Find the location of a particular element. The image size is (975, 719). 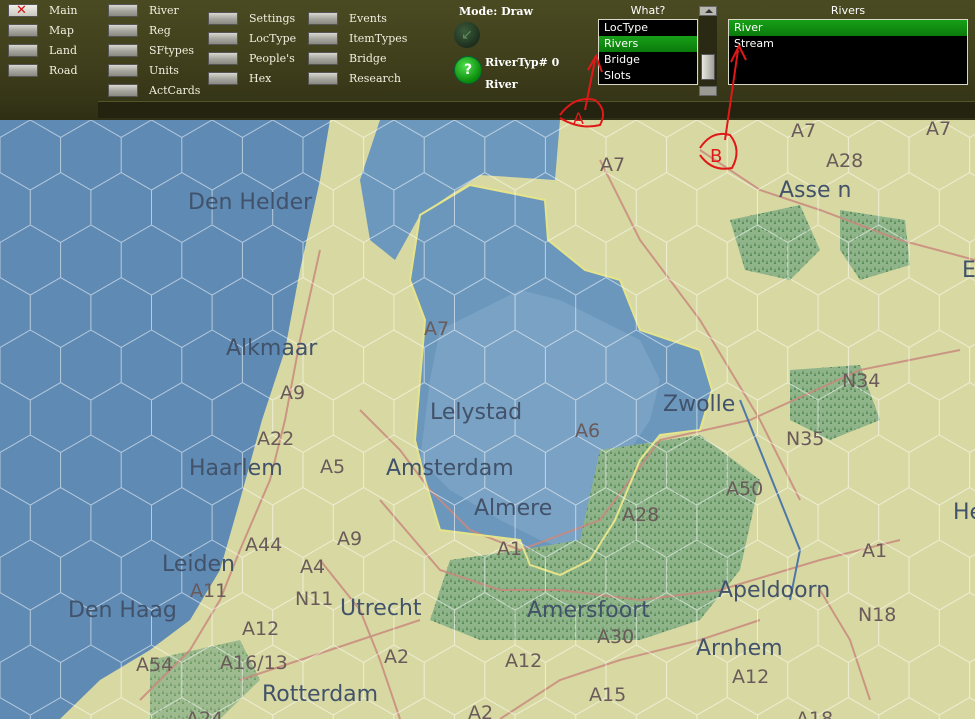

place-label: Den Haag is located at coordinates (122, 610).